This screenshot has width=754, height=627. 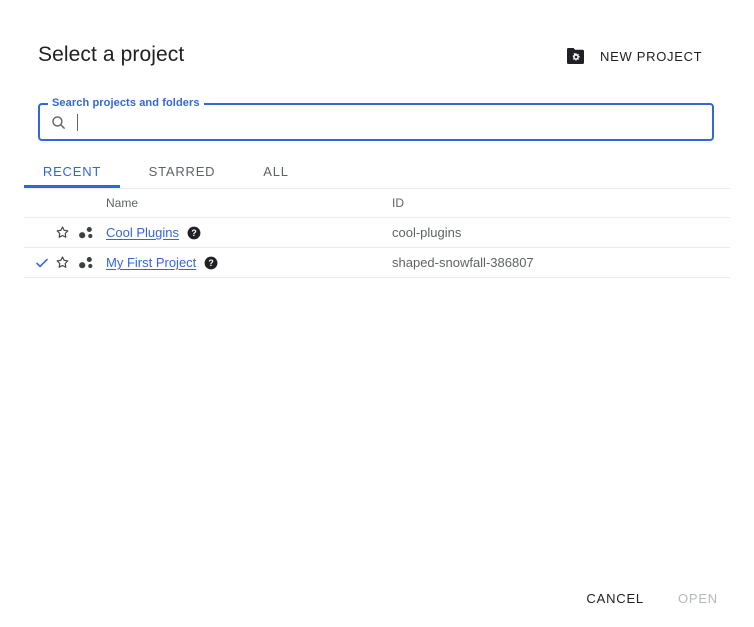 What do you see at coordinates (72, 186) in the screenshot?
I see `tab-active-indicator` at bounding box center [72, 186].